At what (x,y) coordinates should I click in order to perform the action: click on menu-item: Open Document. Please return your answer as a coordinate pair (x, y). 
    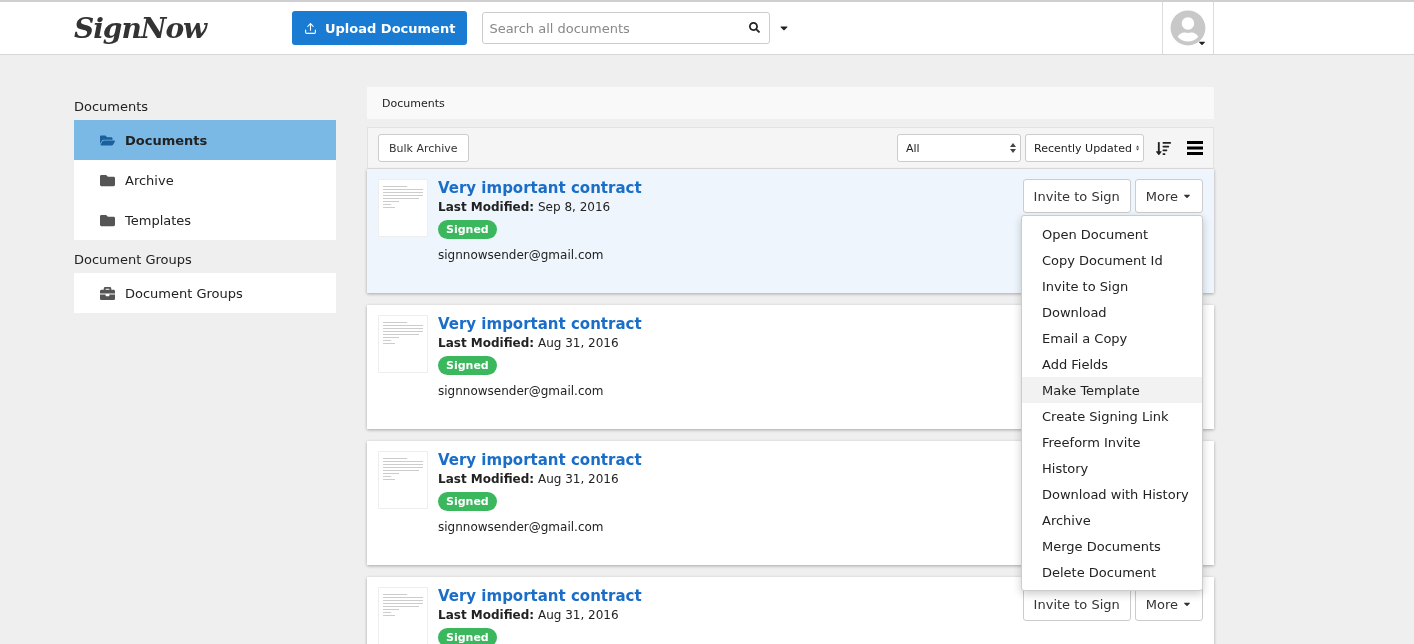
    Looking at the image, I should click on (1112, 234).